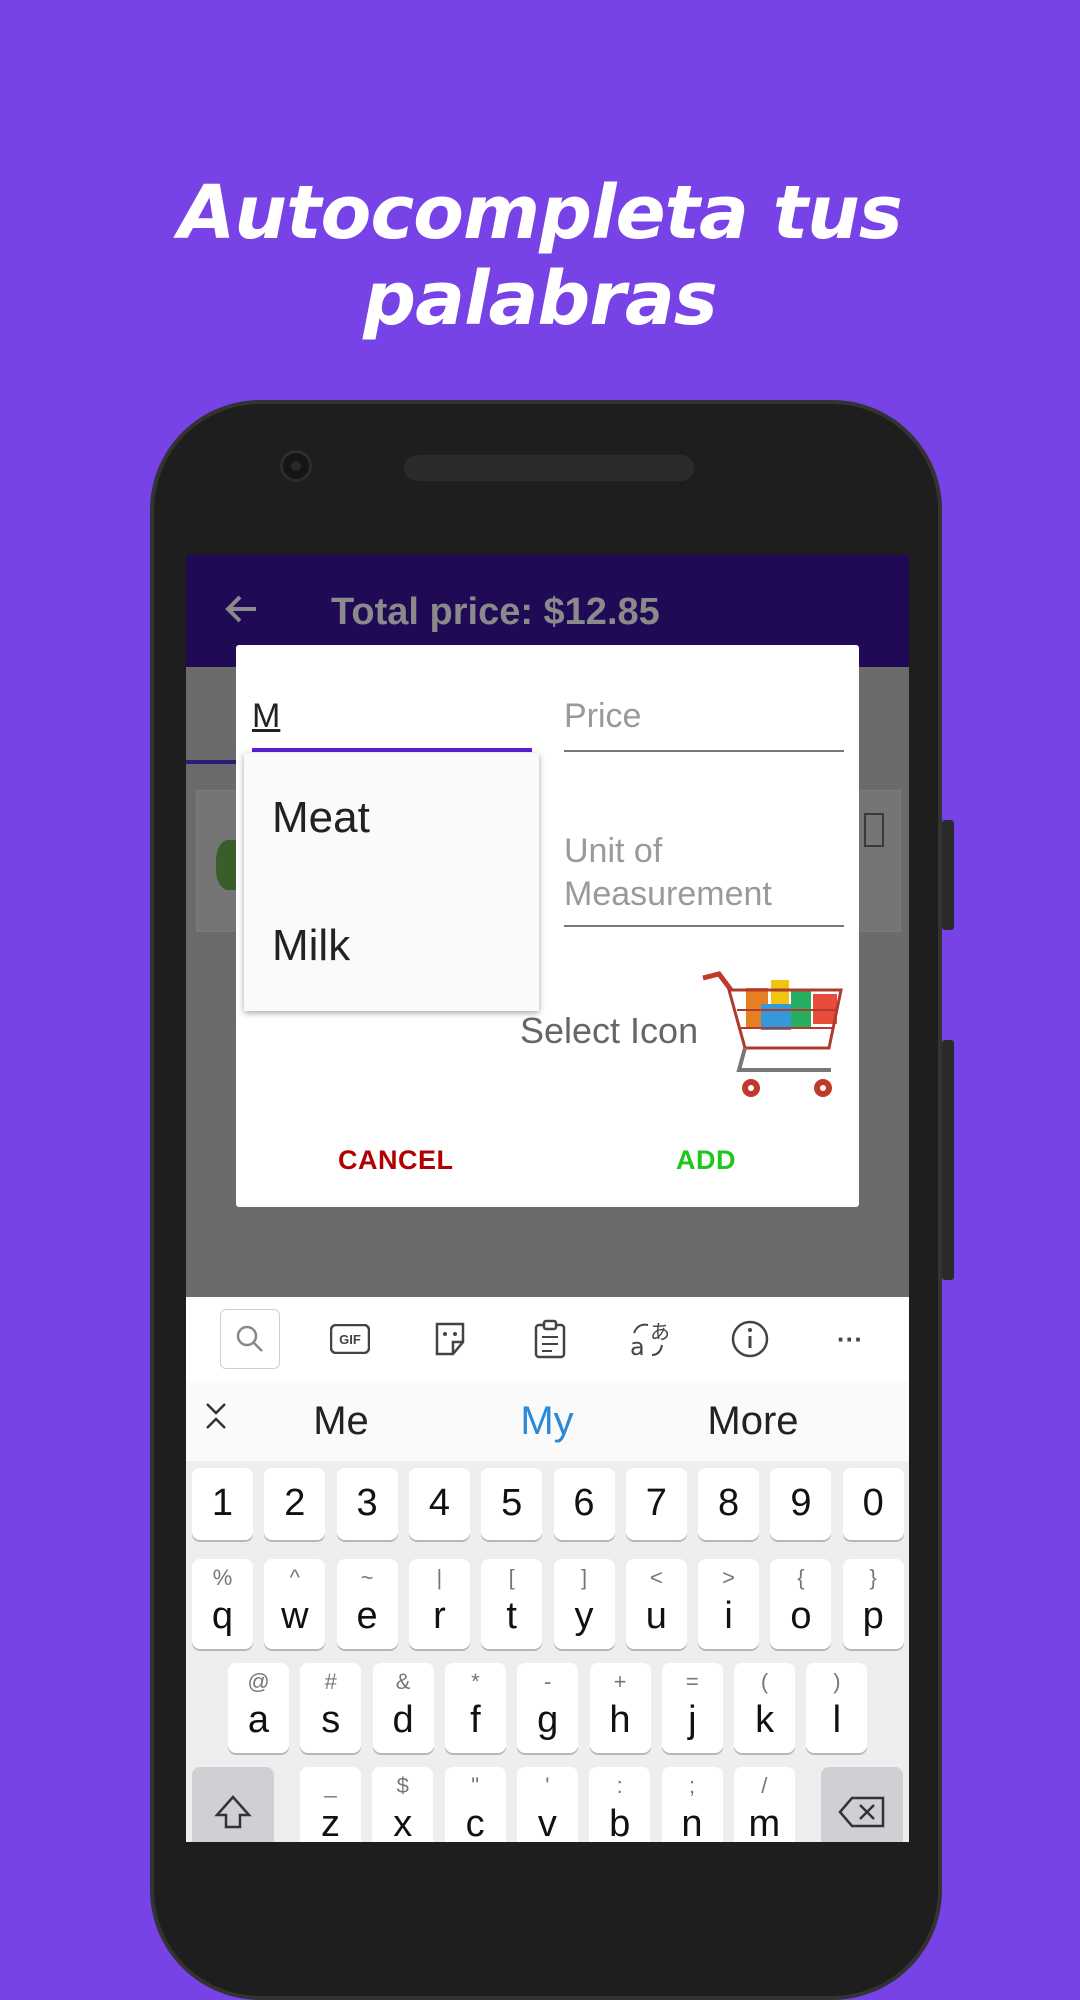 The image size is (1080, 2000). Describe the element at coordinates (367, 1604) in the screenshot. I see `key-e: ~ e` at that location.